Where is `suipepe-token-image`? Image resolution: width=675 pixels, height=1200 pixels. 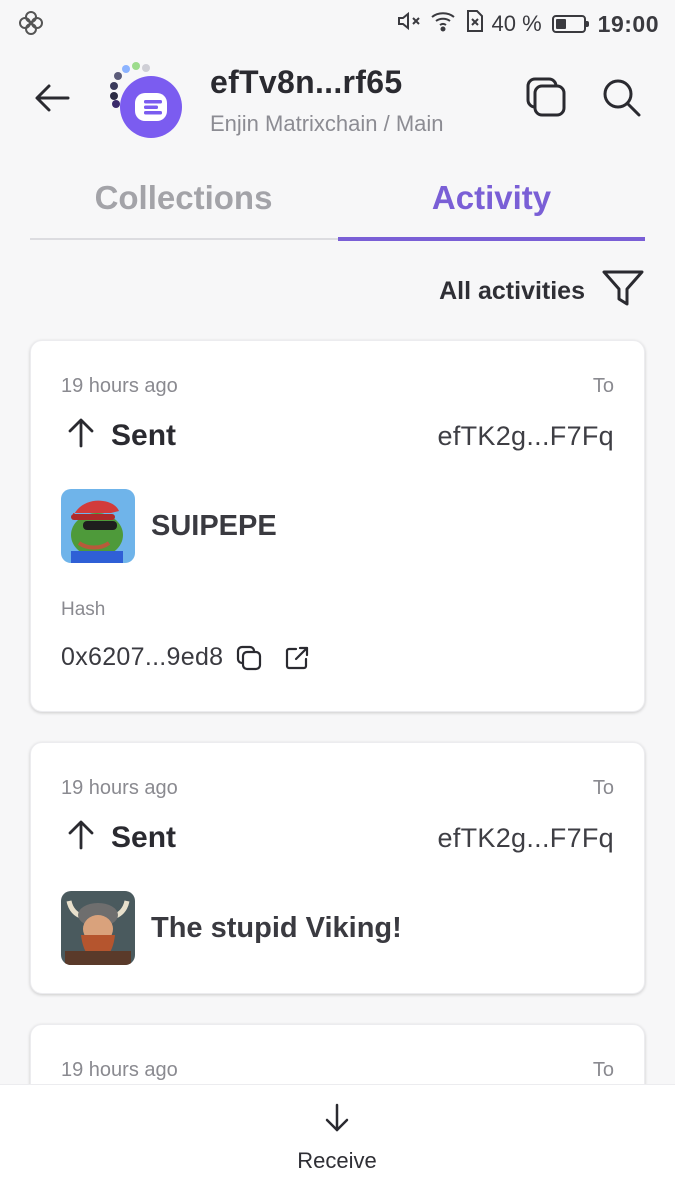 suipepe-token-image is located at coordinates (98, 526).